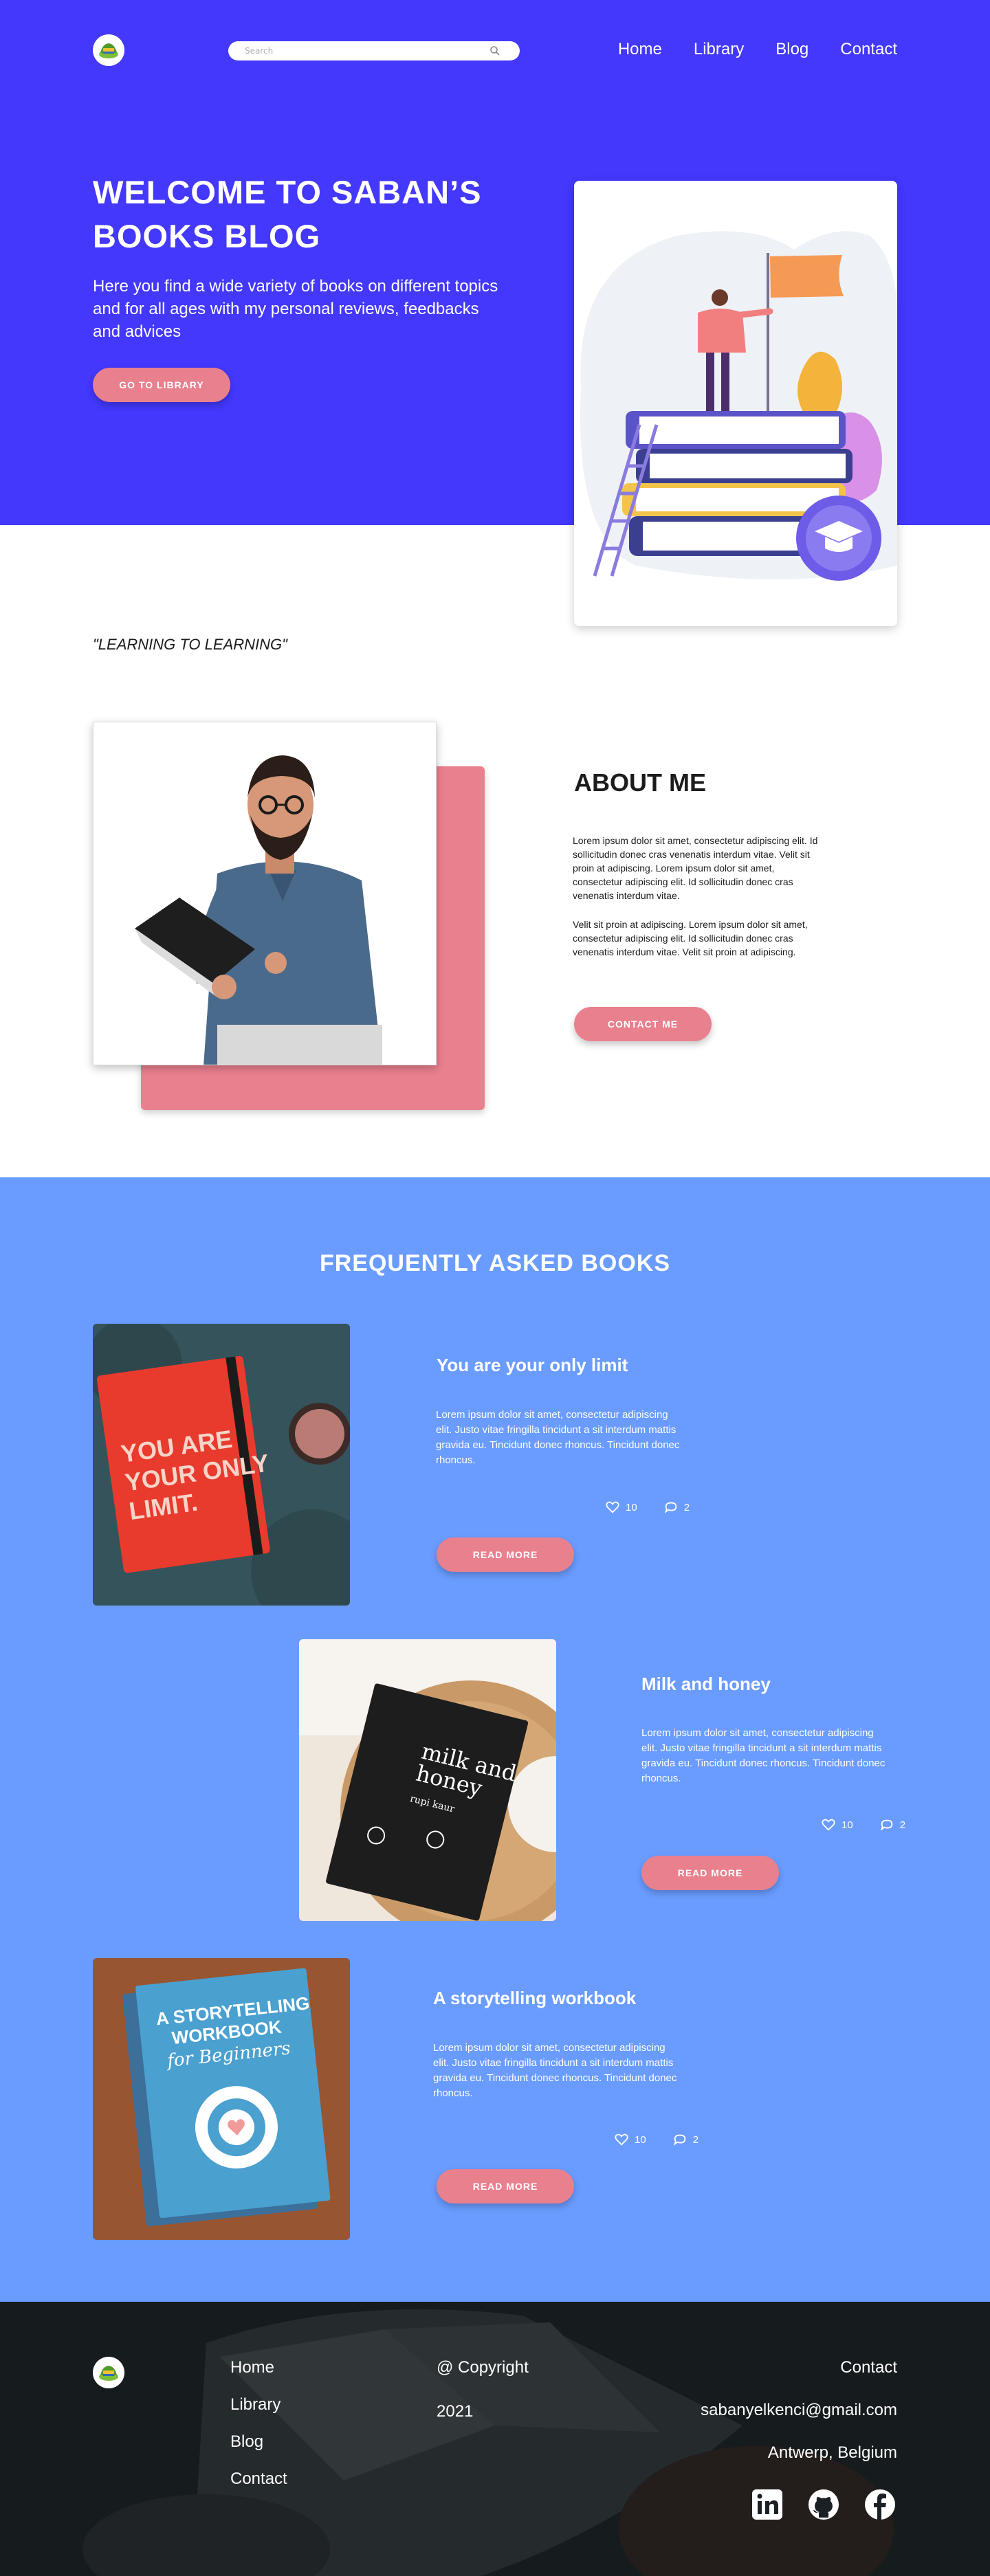 Image resolution: width=990 pixels, height=2576 pixels. Describe the element at coordinates (719, 49) in the screenshot. I see `nav-library-link: Library` at that location.